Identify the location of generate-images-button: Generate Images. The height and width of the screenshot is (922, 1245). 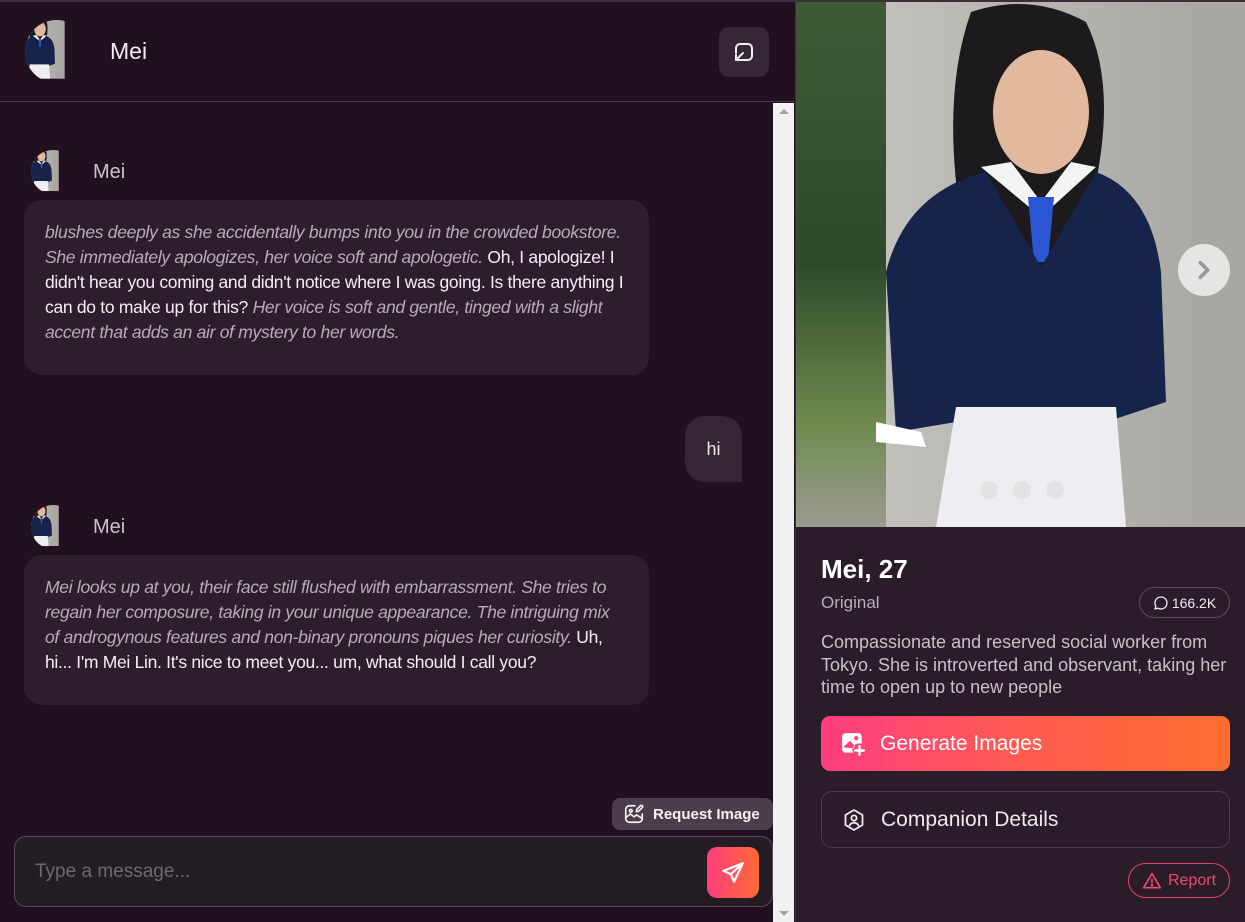
(1025, 743).